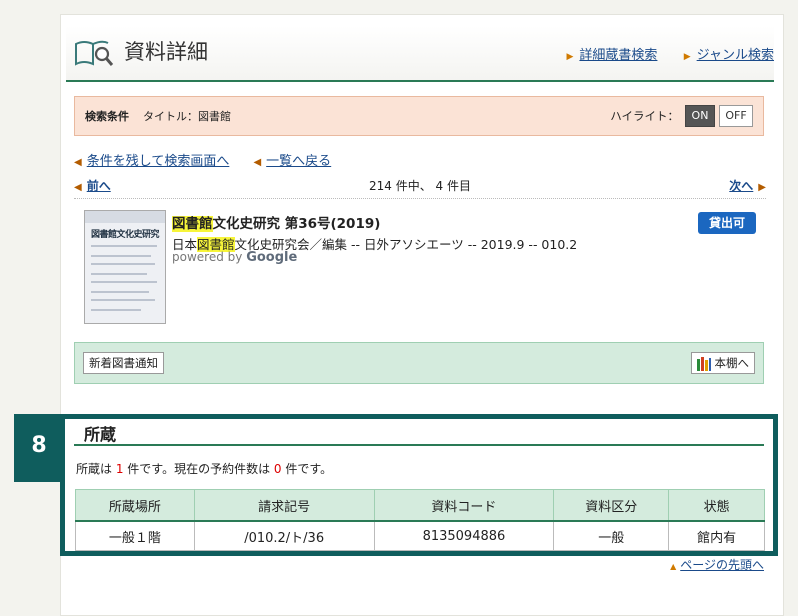 This screenshot has width=798, height=616. What do you see at coordinates (611, 505) in the screenshot?
I see `column-header: 資料区分` at bounding box center [611, 505].